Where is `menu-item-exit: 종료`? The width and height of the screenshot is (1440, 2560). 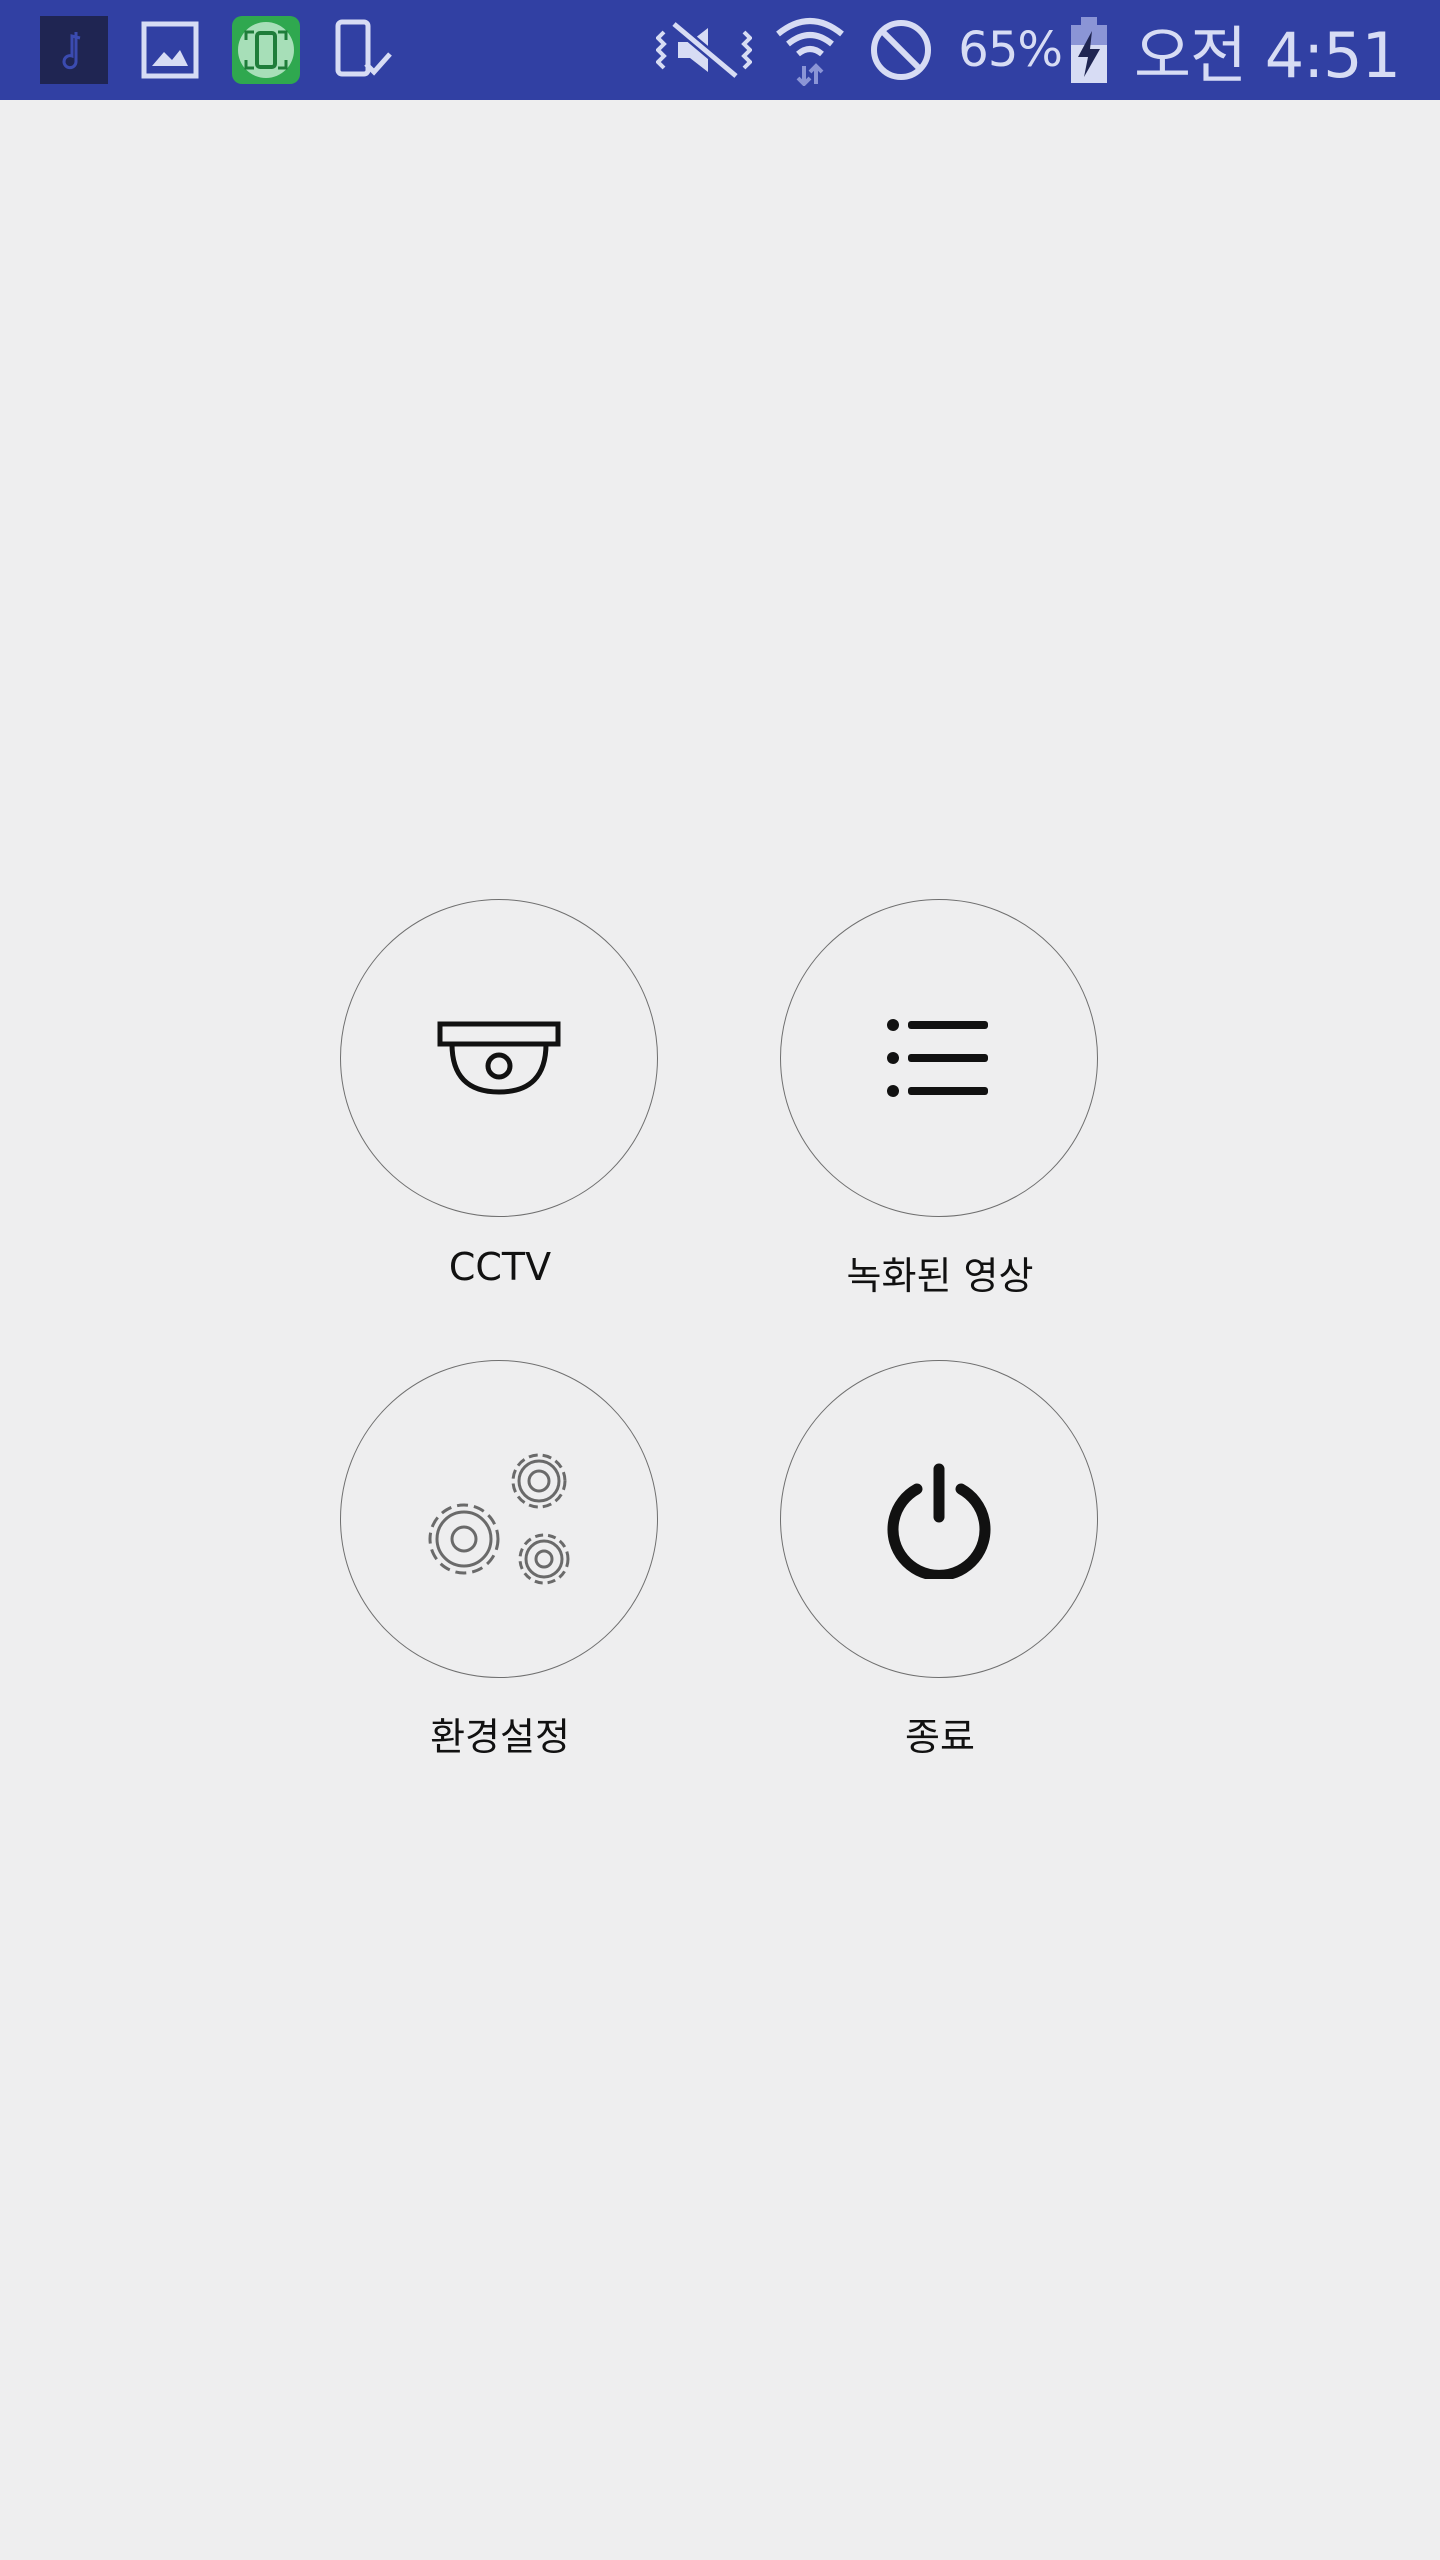 menu-item-exit: 종료 is located at coordinates (940, 1560).